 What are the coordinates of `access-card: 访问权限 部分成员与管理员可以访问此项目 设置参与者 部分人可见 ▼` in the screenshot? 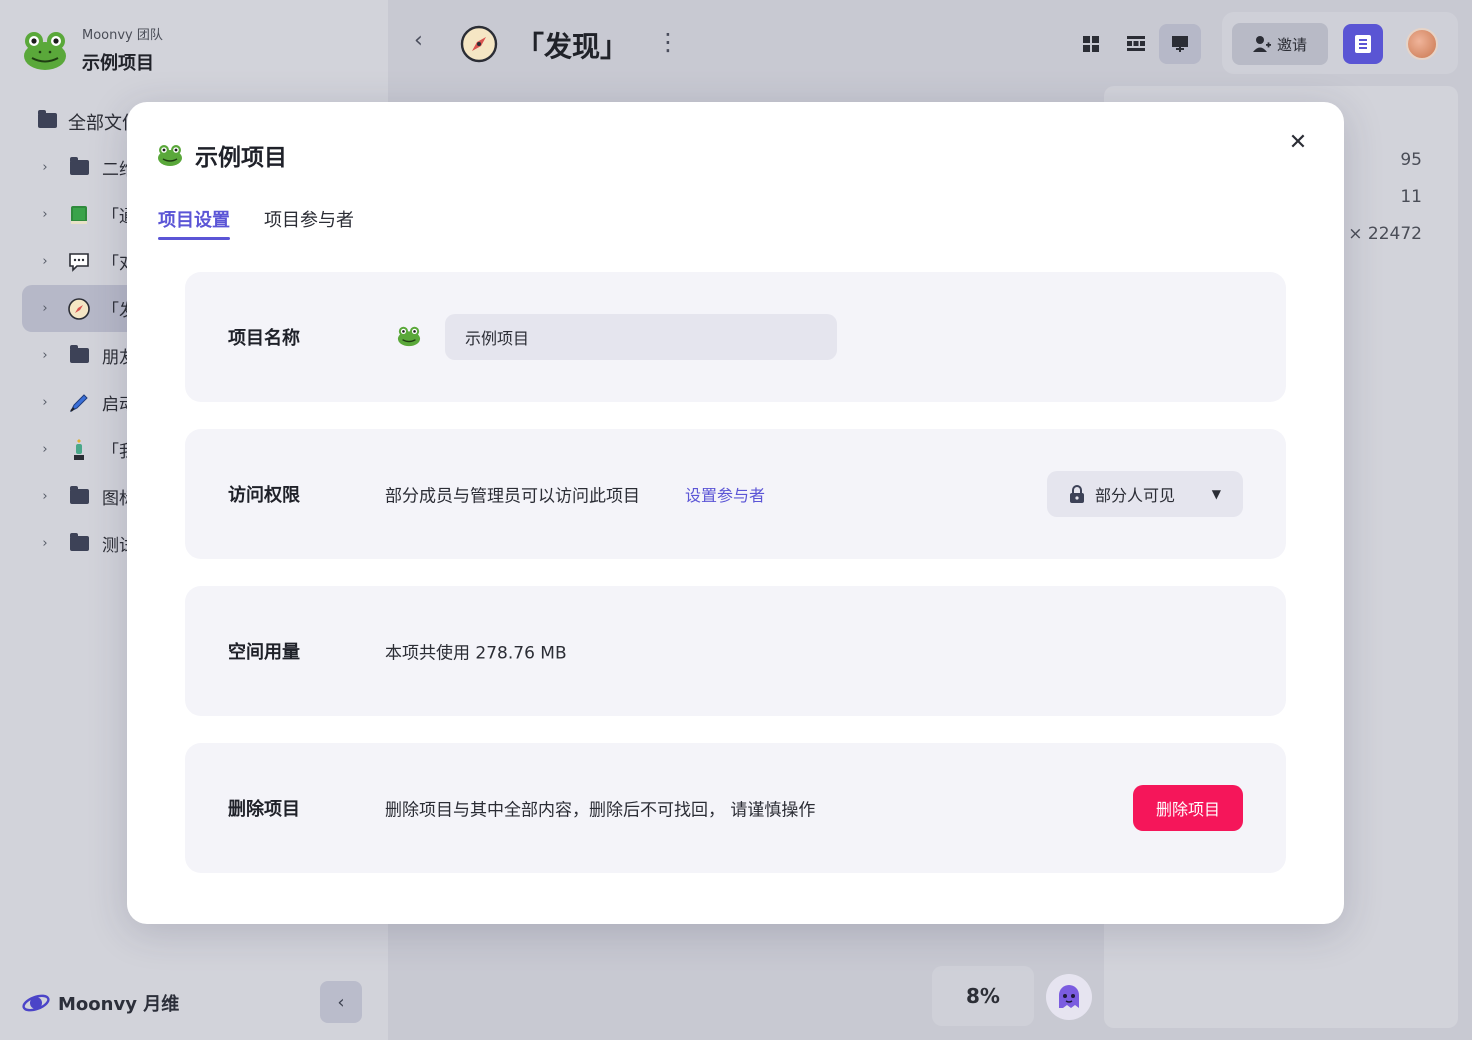 It's located at (735, 494).